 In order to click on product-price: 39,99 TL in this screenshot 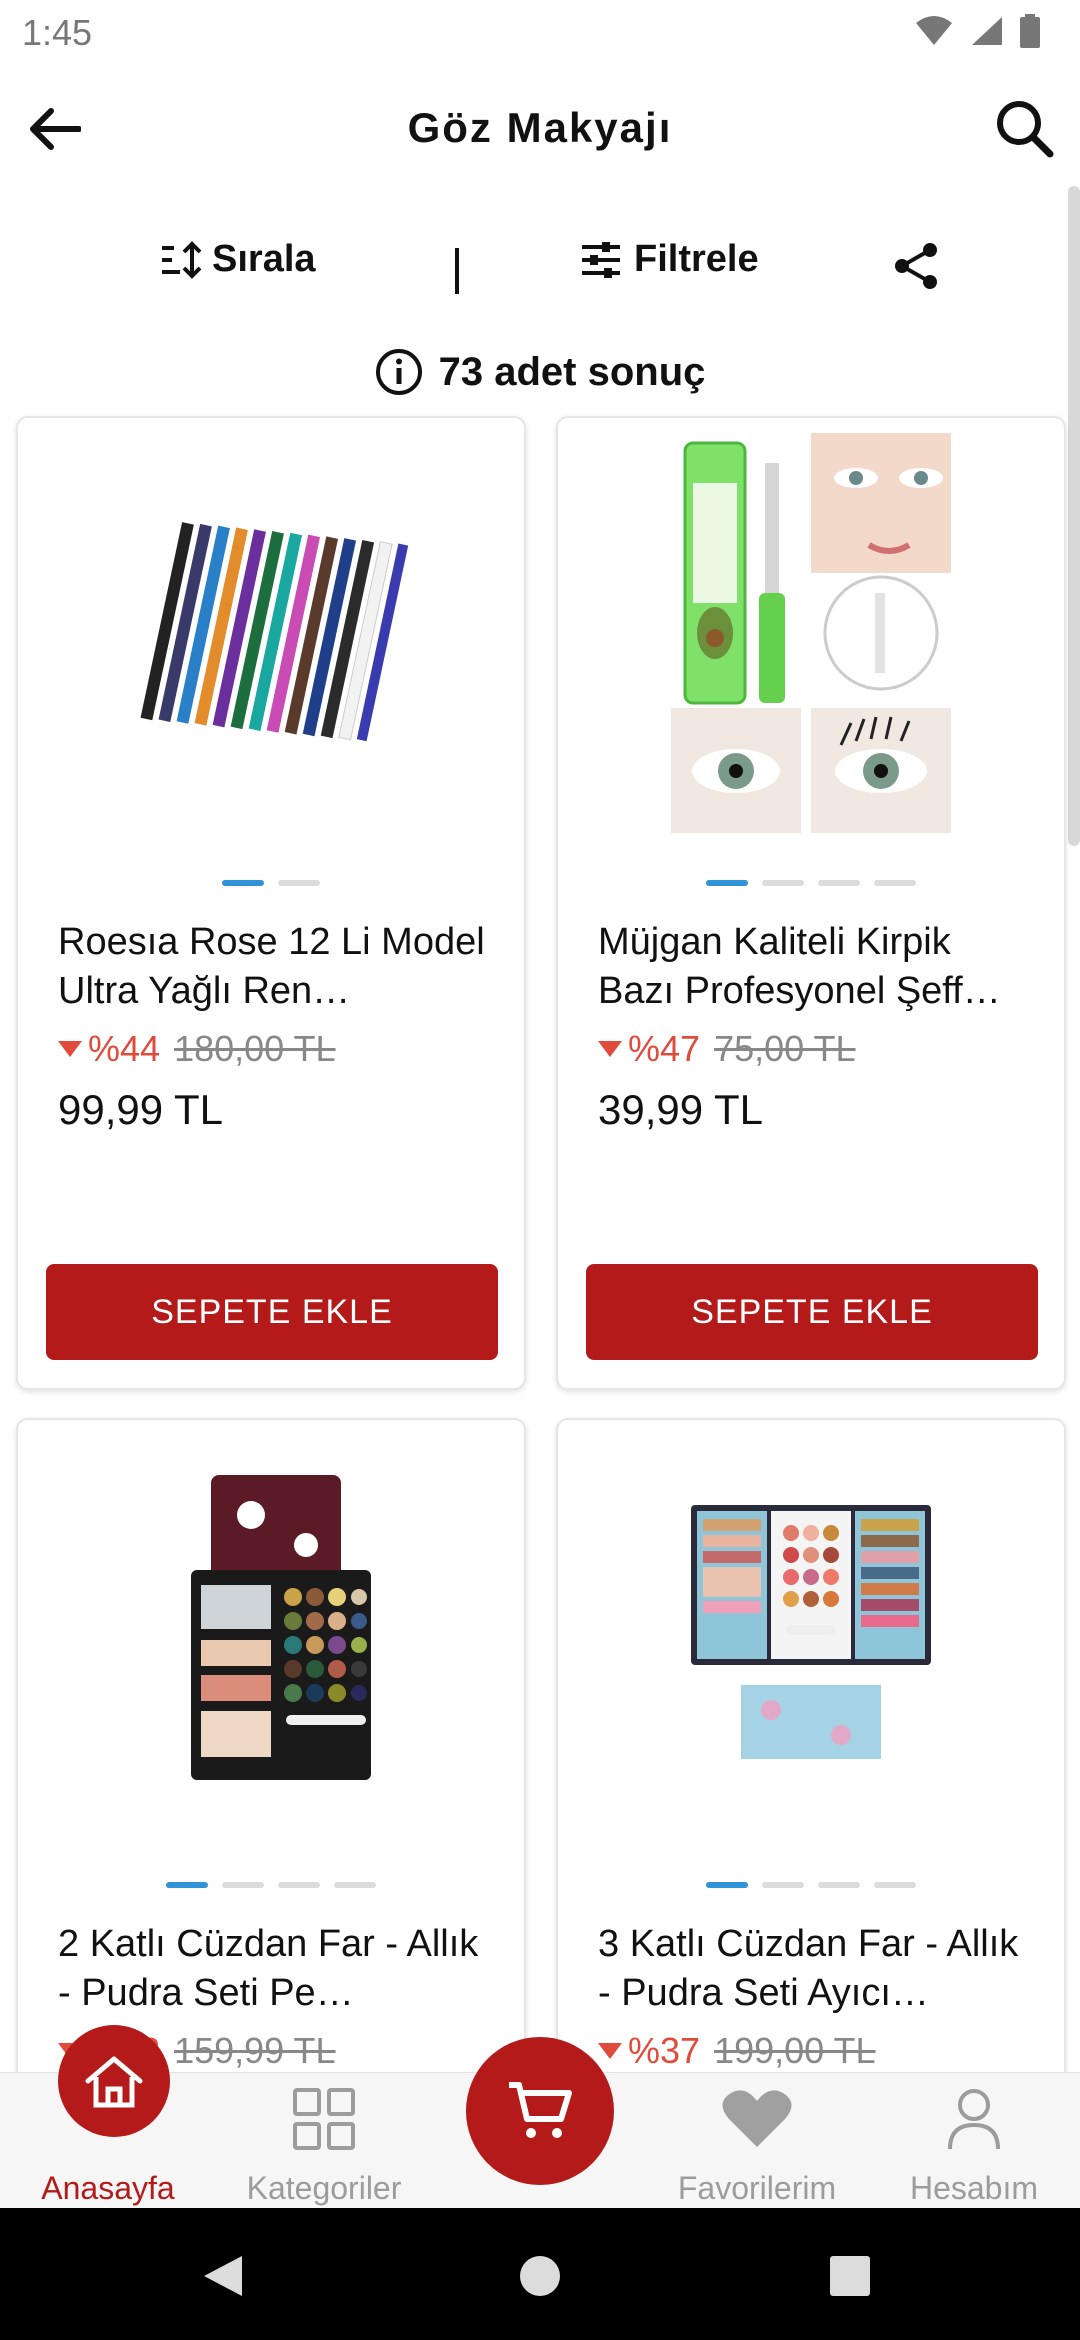, I will do `click(681, 1109)`.